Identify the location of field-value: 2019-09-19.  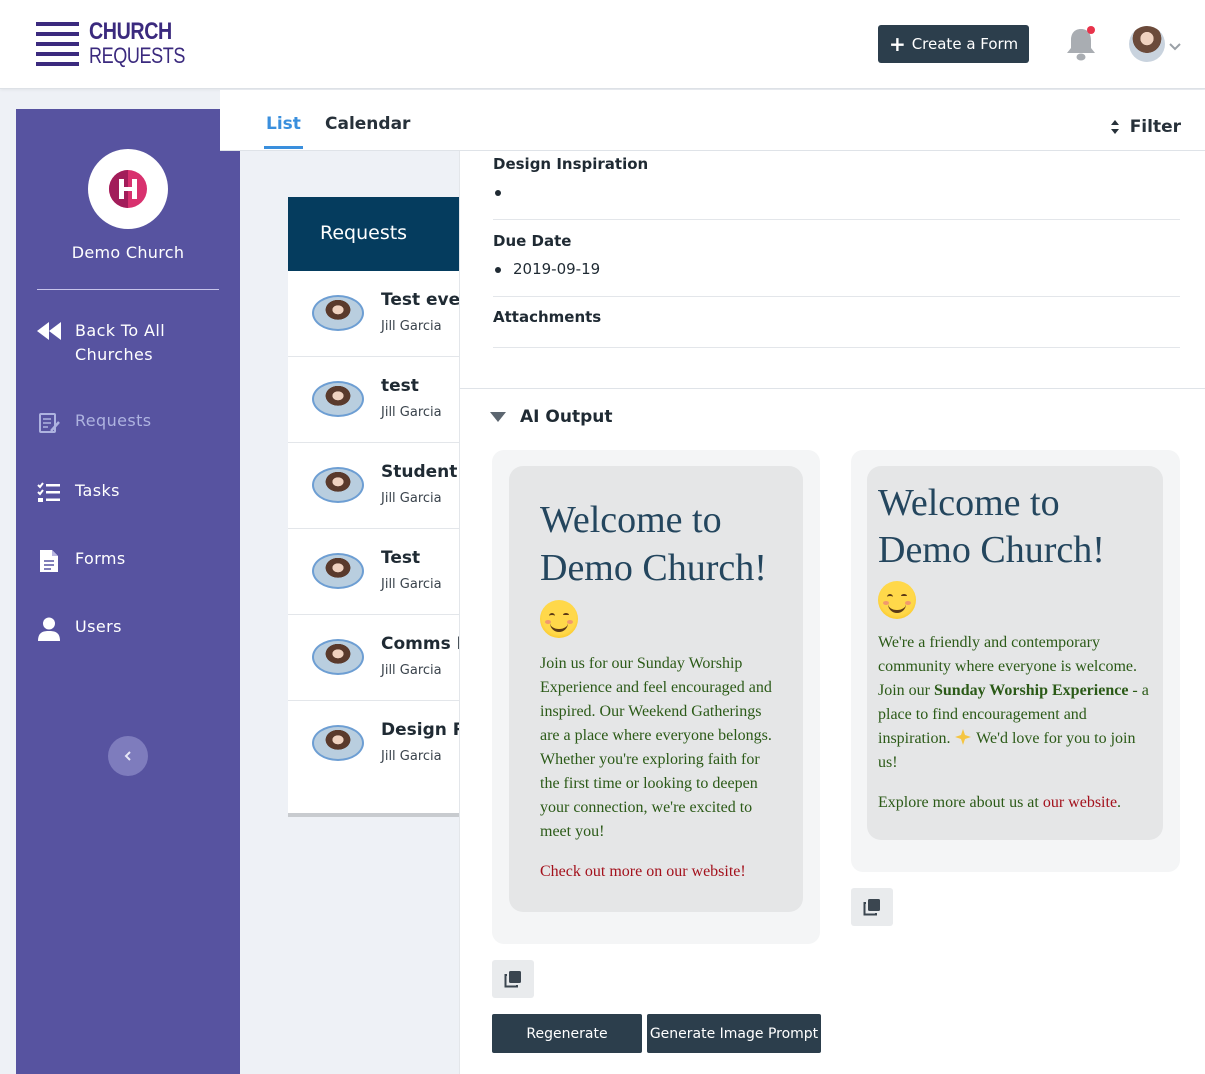
(836, 269).